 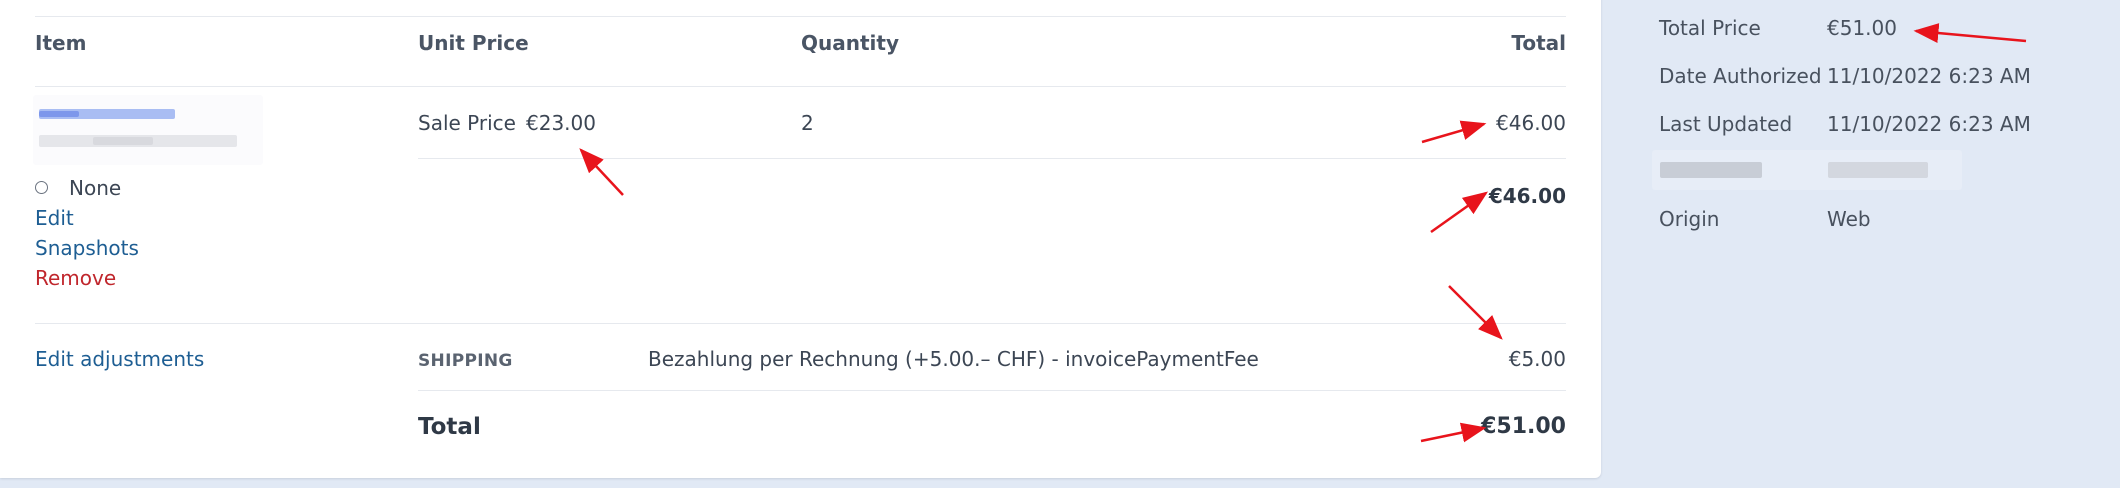 What do you see at coordinates (75, 278) in the screenshot?
I see `remove-item-link: Remove` at bounding box center [75, 278].